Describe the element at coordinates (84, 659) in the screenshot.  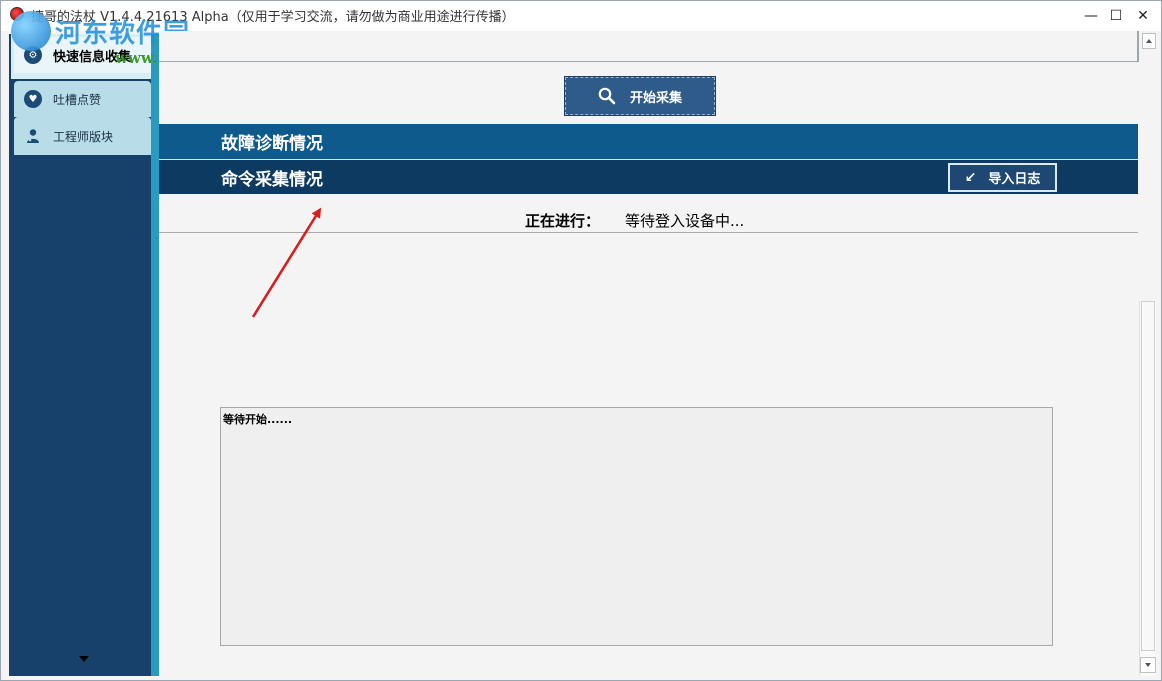
I see `scroll-down-arrow-icon` at that location.